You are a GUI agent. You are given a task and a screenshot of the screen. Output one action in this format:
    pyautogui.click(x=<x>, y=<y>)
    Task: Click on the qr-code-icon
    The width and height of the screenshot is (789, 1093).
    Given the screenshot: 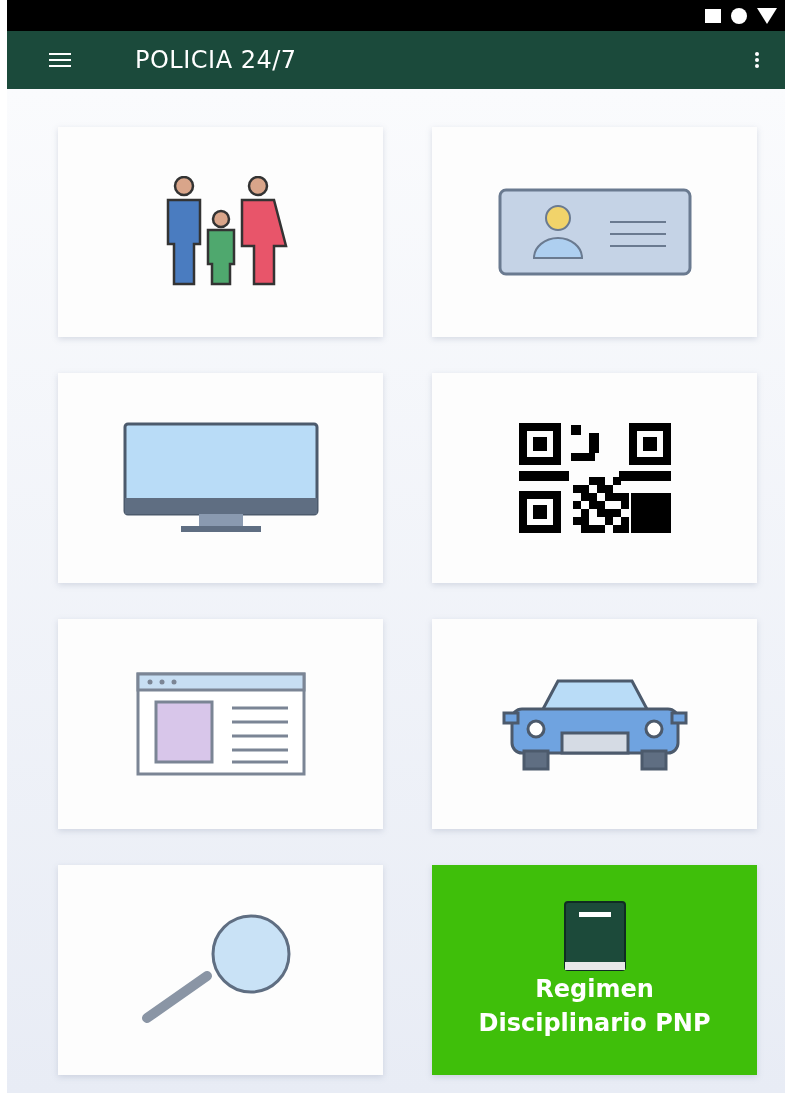 What is the action you would take?
    pyautogui.click(x=594, y=478)
    